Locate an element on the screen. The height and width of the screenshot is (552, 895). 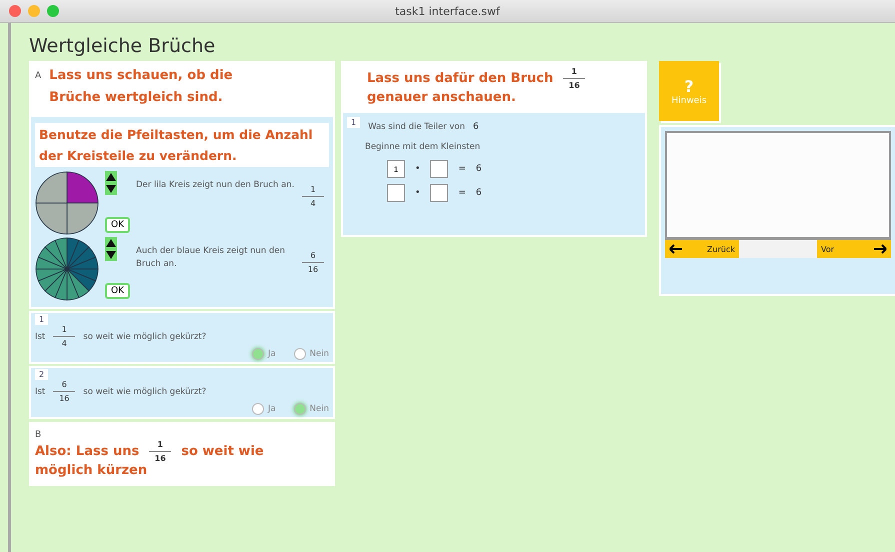
section-heading: genauer anschauen. is located at coordinates (442, 97).